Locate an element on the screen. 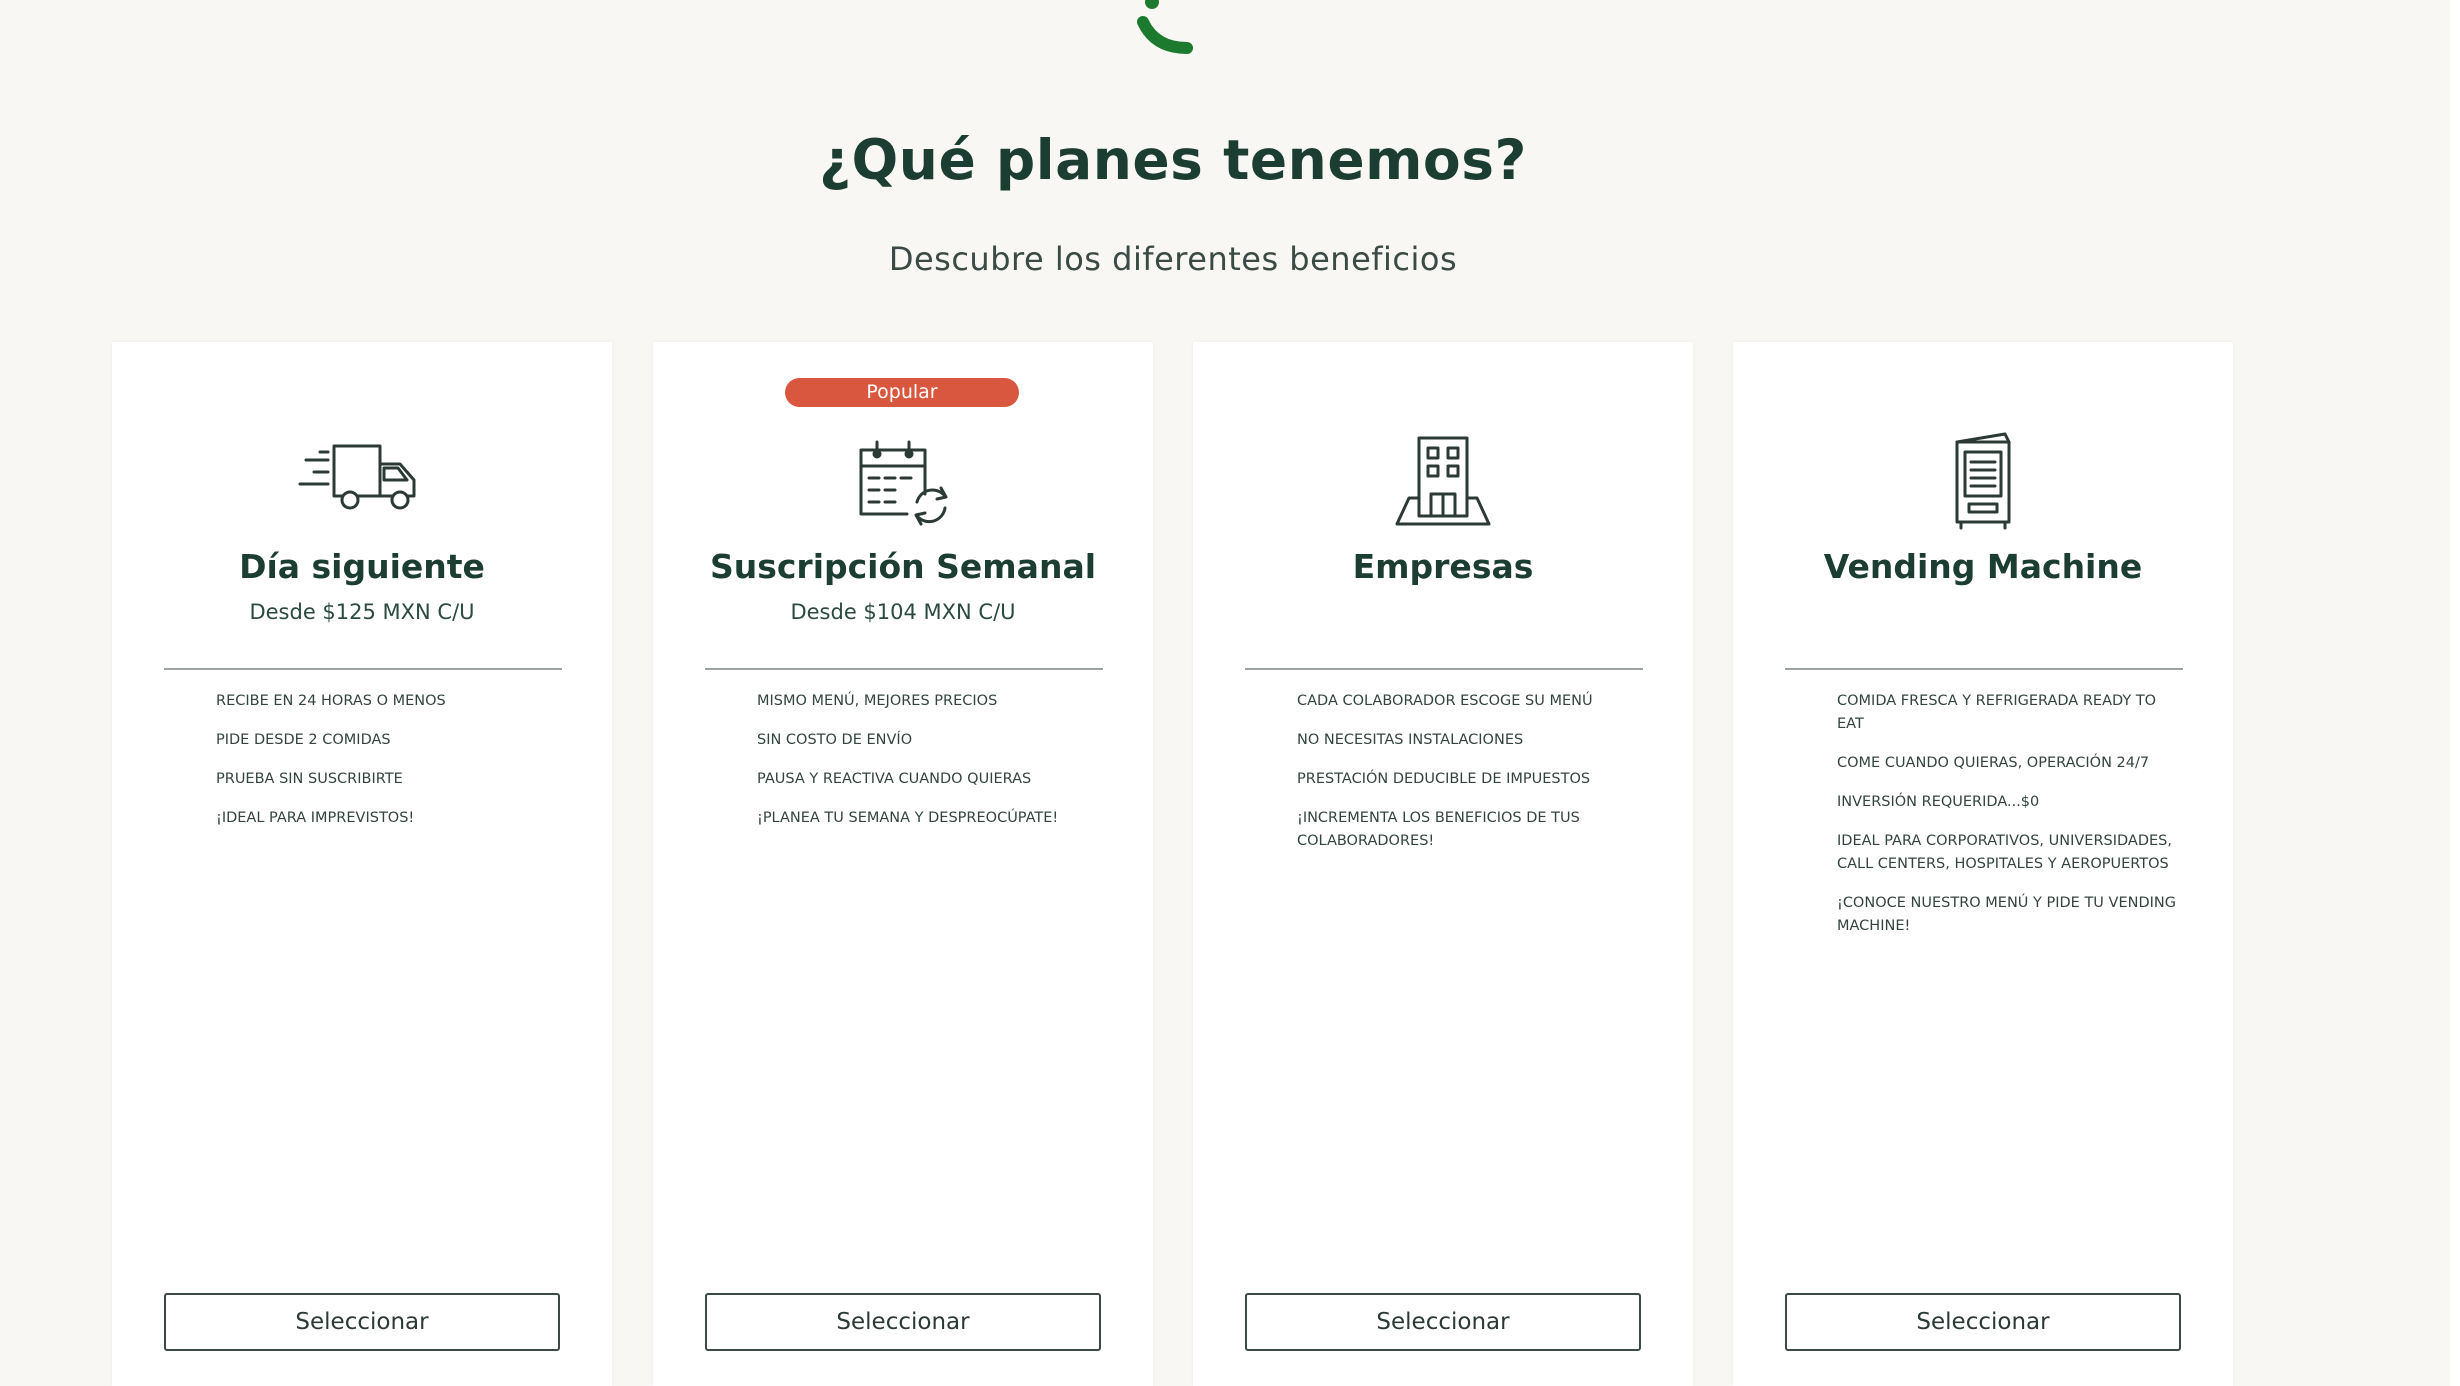 The width and height of the screenshot is (2460, 1386). plan-name: Vending Machine is located at coordinates (1983, 566).